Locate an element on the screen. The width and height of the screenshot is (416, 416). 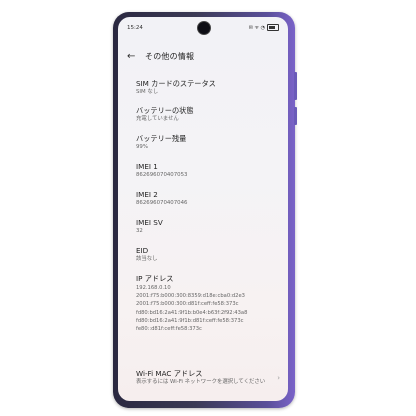
chevron-right-icon: › is located at coordinates (278, 378).